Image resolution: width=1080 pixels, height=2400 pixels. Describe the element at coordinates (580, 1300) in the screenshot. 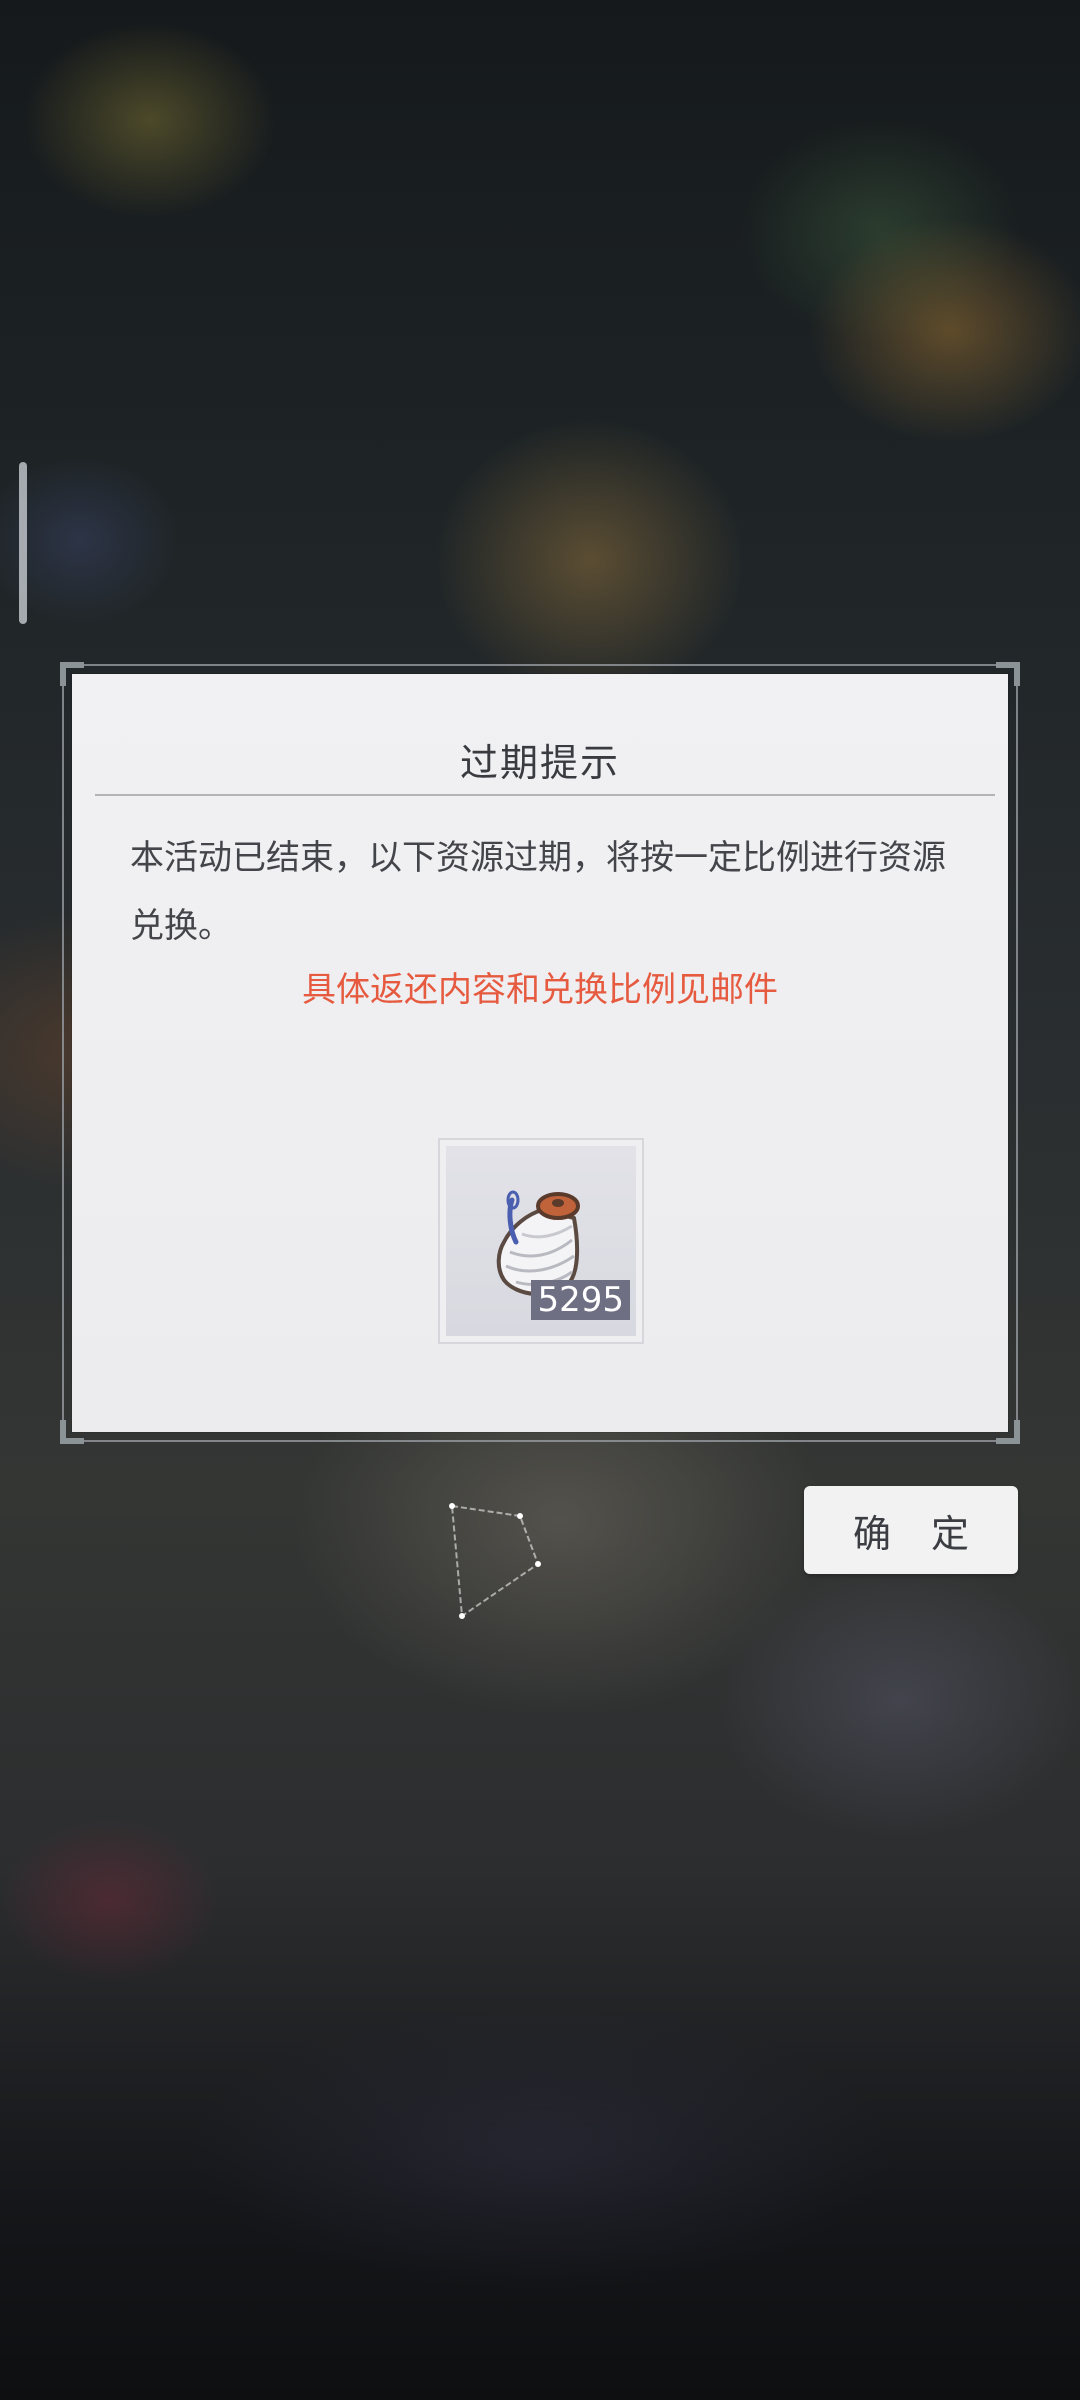

I see `item-count-badge: 5295` at that location.